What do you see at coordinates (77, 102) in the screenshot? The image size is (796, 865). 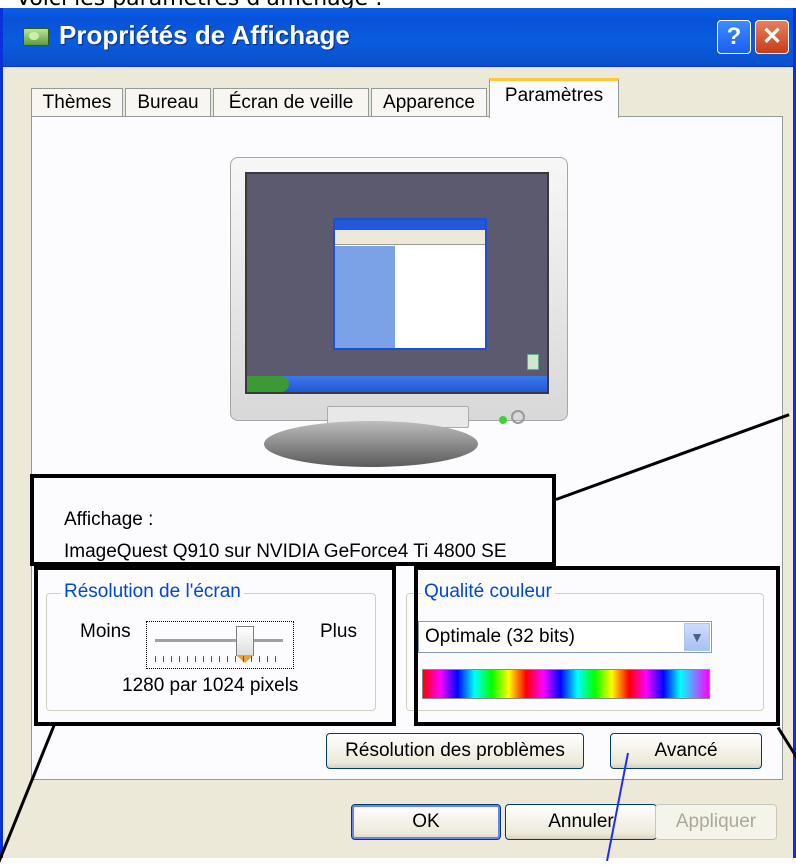 I see `tab-themes: Thèmes` at bounding box center [77, 102].